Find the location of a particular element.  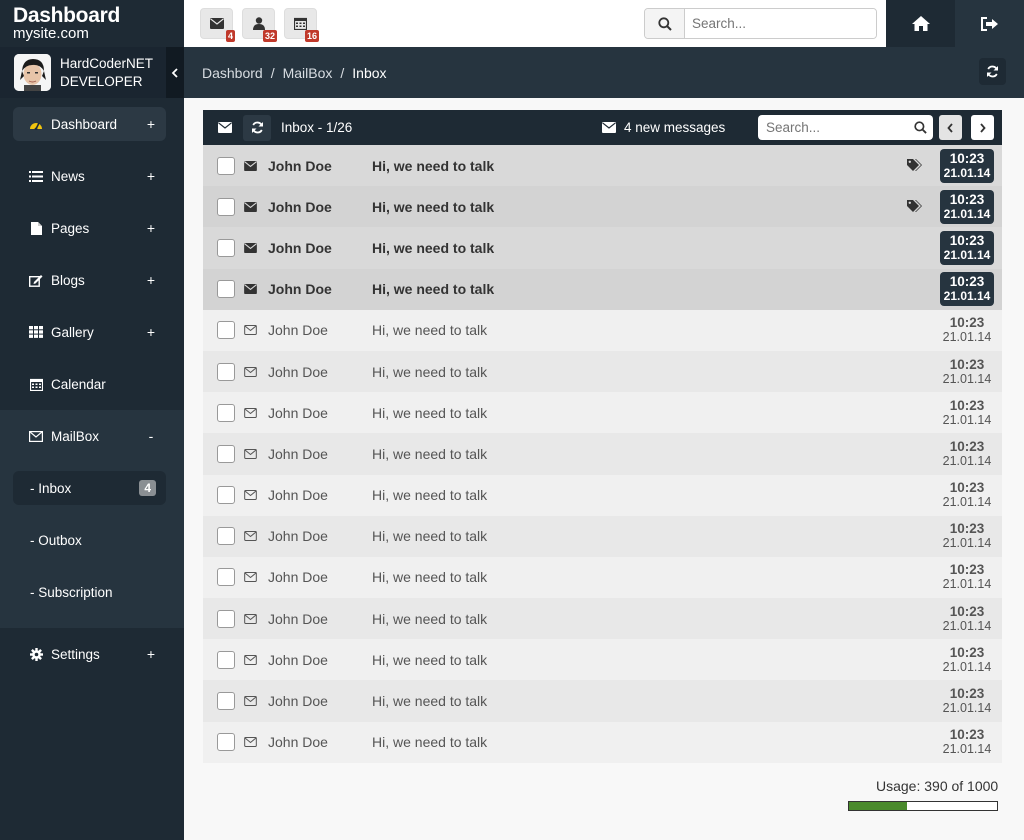

next-page-button is located at coordinates (982, 127).